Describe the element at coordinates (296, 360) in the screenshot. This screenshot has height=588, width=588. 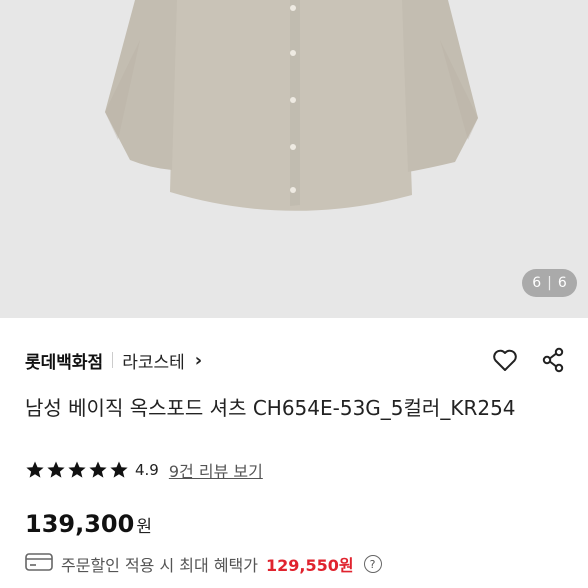
I see `store-row: 롯데백화점 라코스테 ›` at that location.